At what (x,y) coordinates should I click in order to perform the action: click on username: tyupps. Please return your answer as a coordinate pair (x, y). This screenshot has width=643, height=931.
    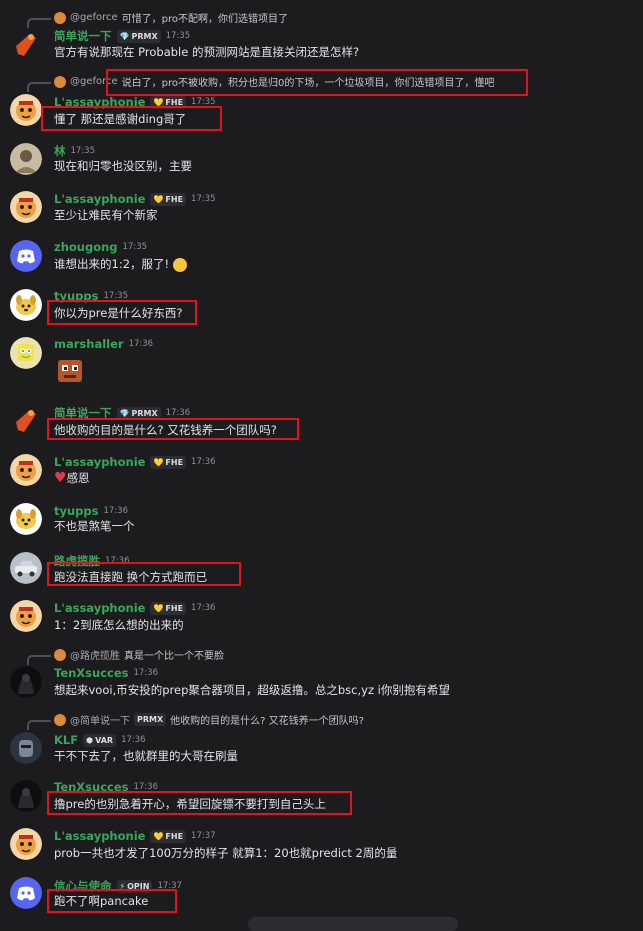
    Looking at the image, I should click on (76, 511).